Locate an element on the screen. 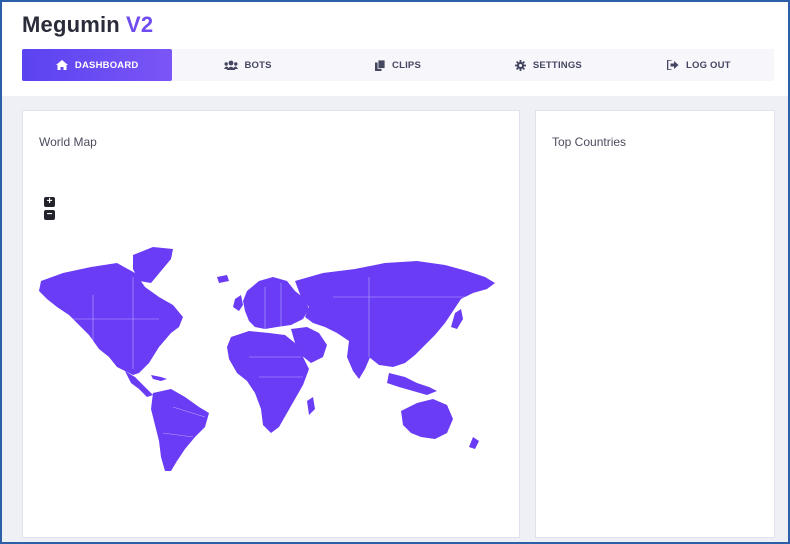 Image resolution: width=790 pixels, height=544 pixels. gear-icon is located at coordinates (520, 65).